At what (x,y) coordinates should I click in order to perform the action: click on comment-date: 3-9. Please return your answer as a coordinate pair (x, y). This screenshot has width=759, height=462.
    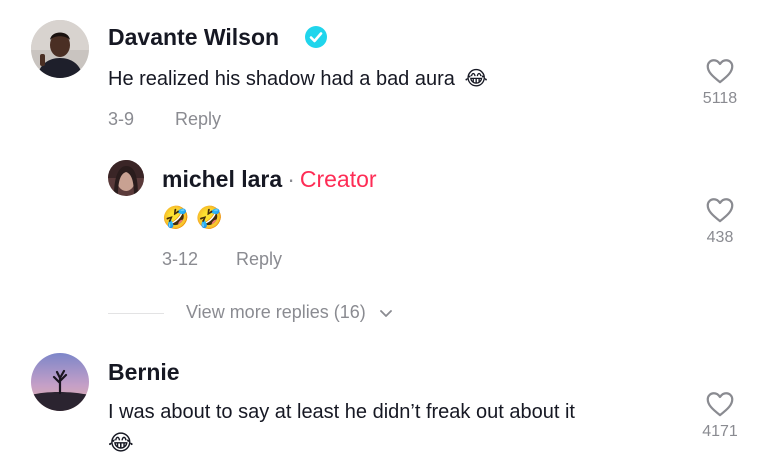
    Looking at the image, I should click on (121, 119).